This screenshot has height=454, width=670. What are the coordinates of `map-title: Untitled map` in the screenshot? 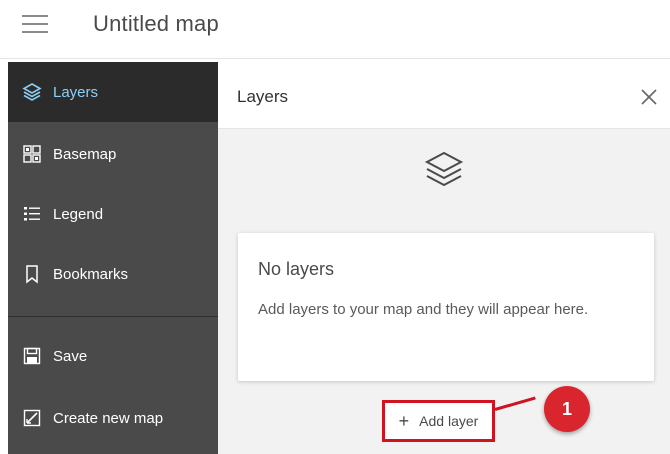 It's located at (156, 24).